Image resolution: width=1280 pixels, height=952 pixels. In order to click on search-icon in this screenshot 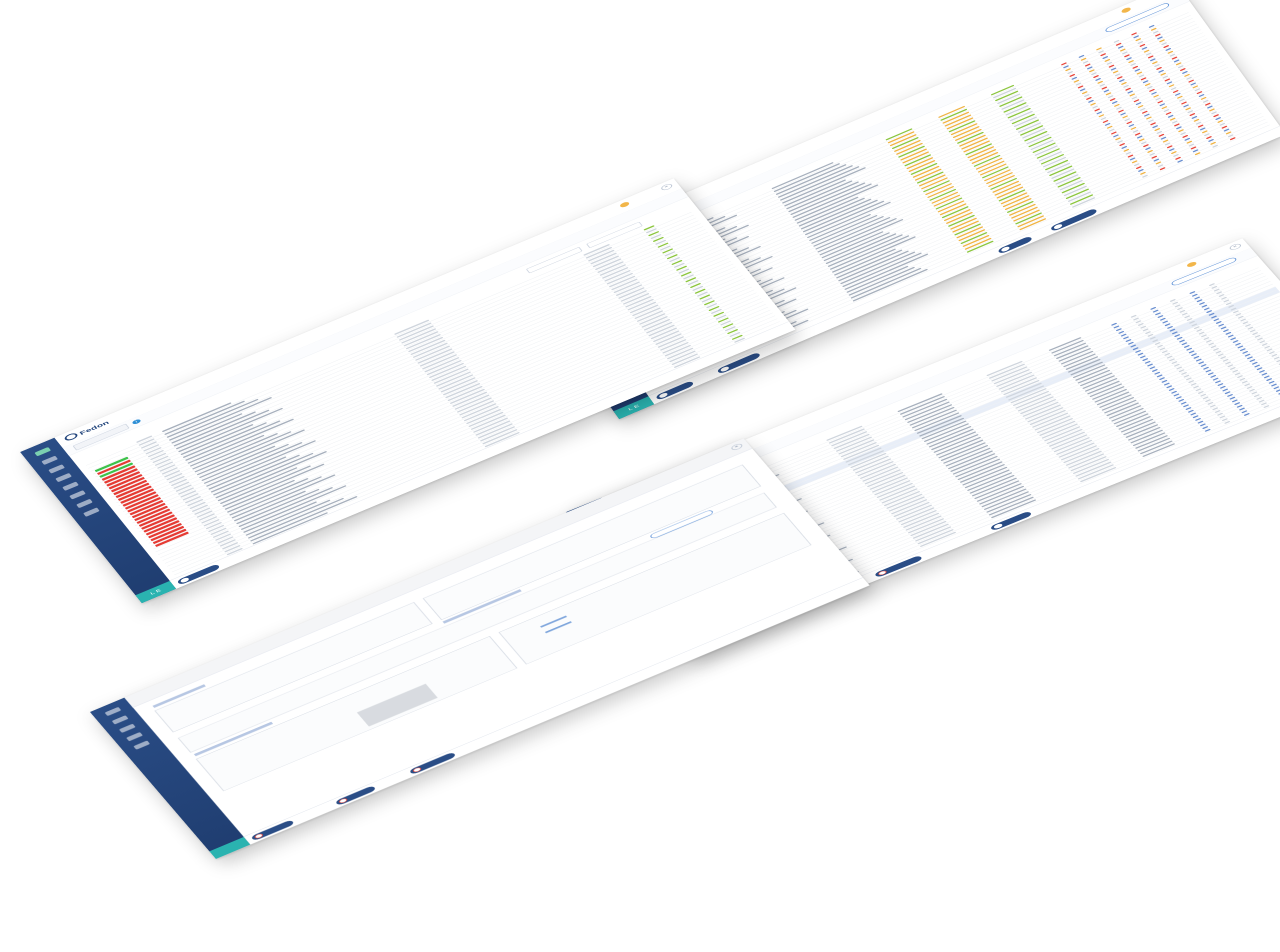, I will do `click(91, 512)`.